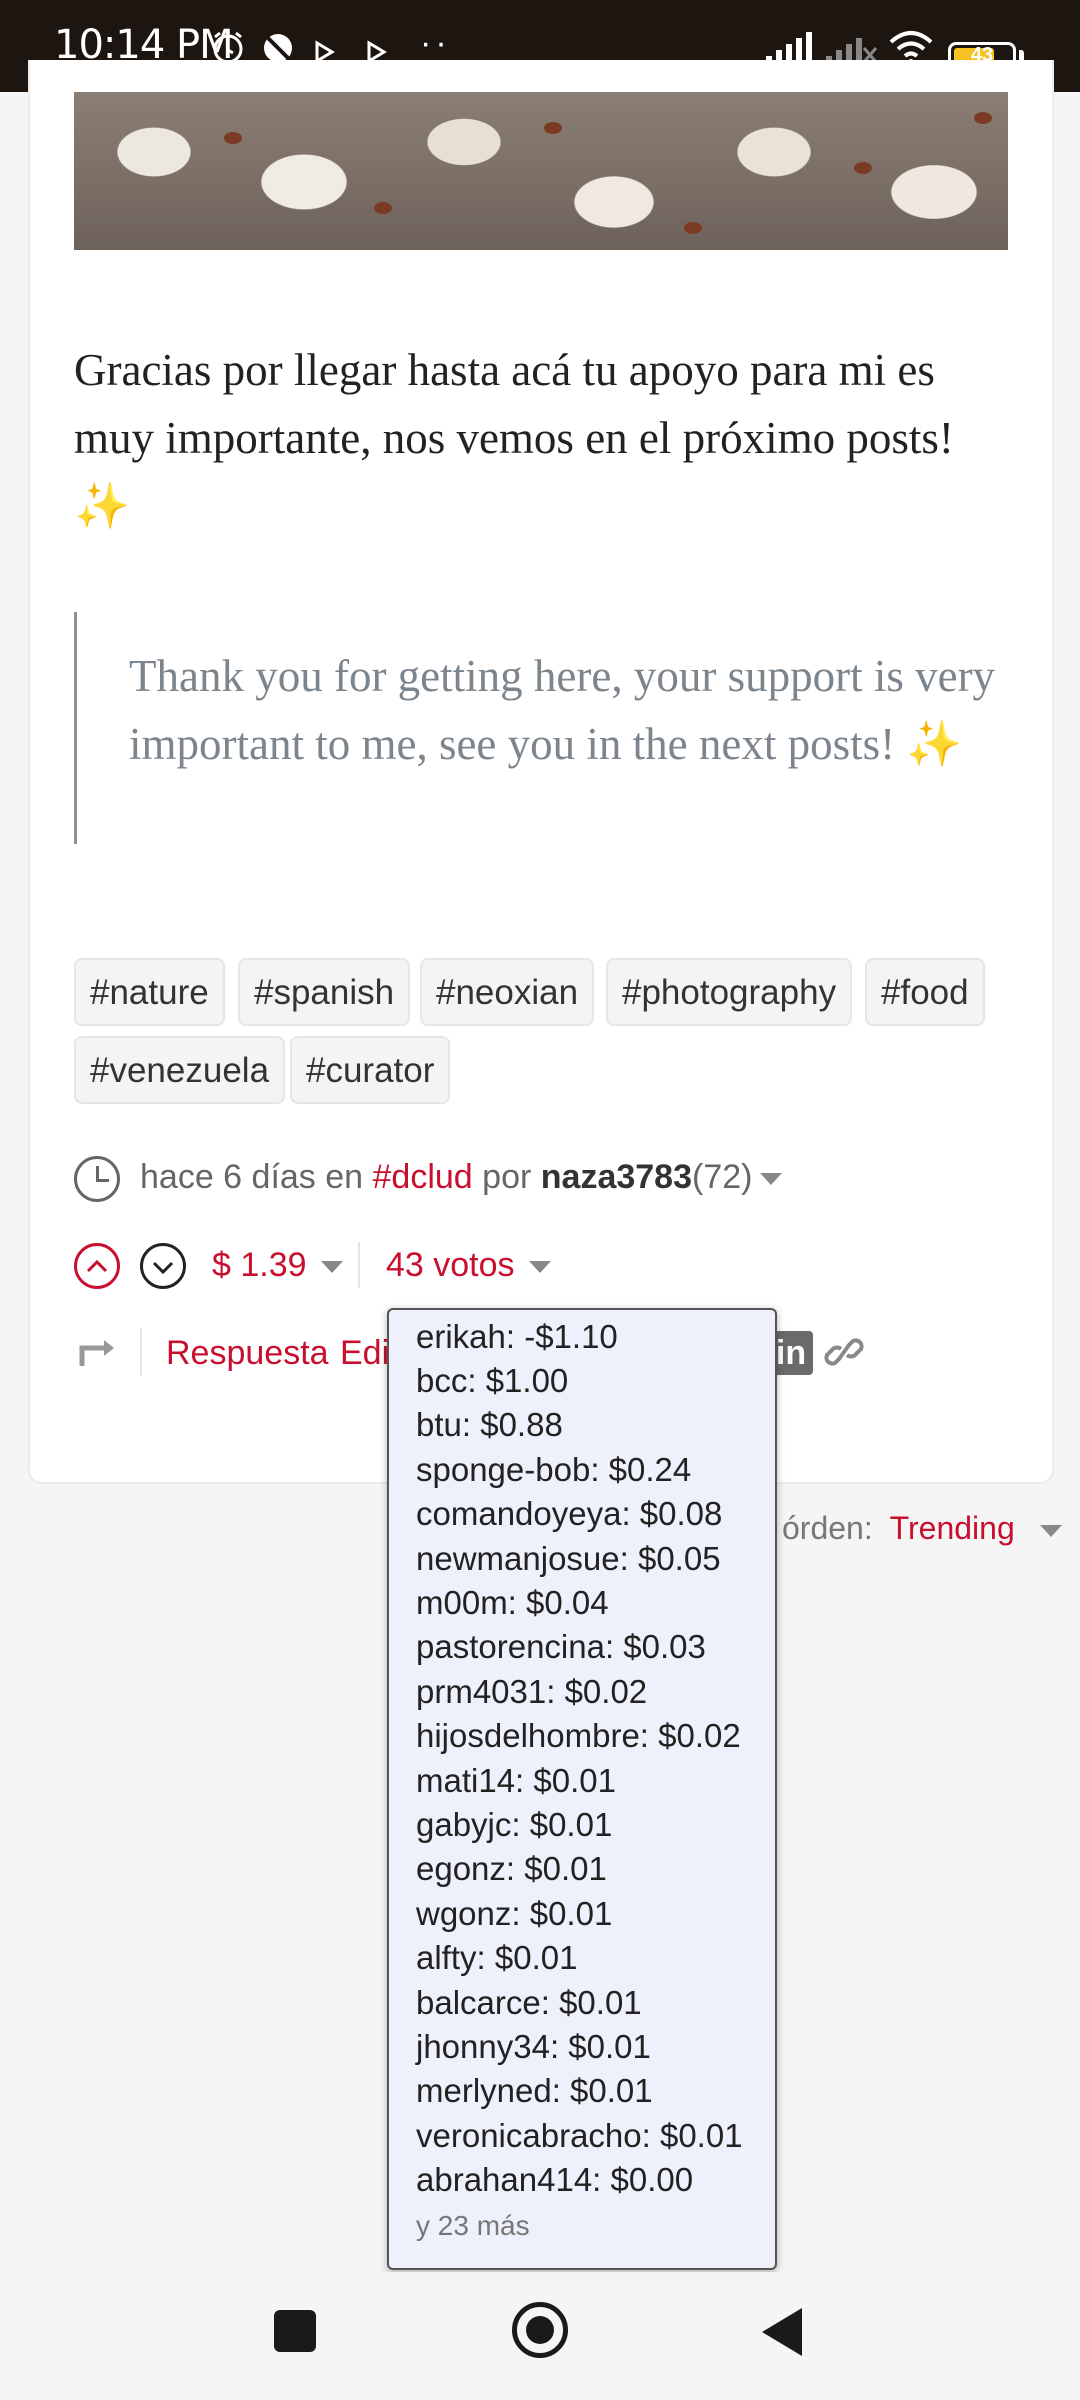  I want to click on tag-curator: #curator, so click(370, 1070).